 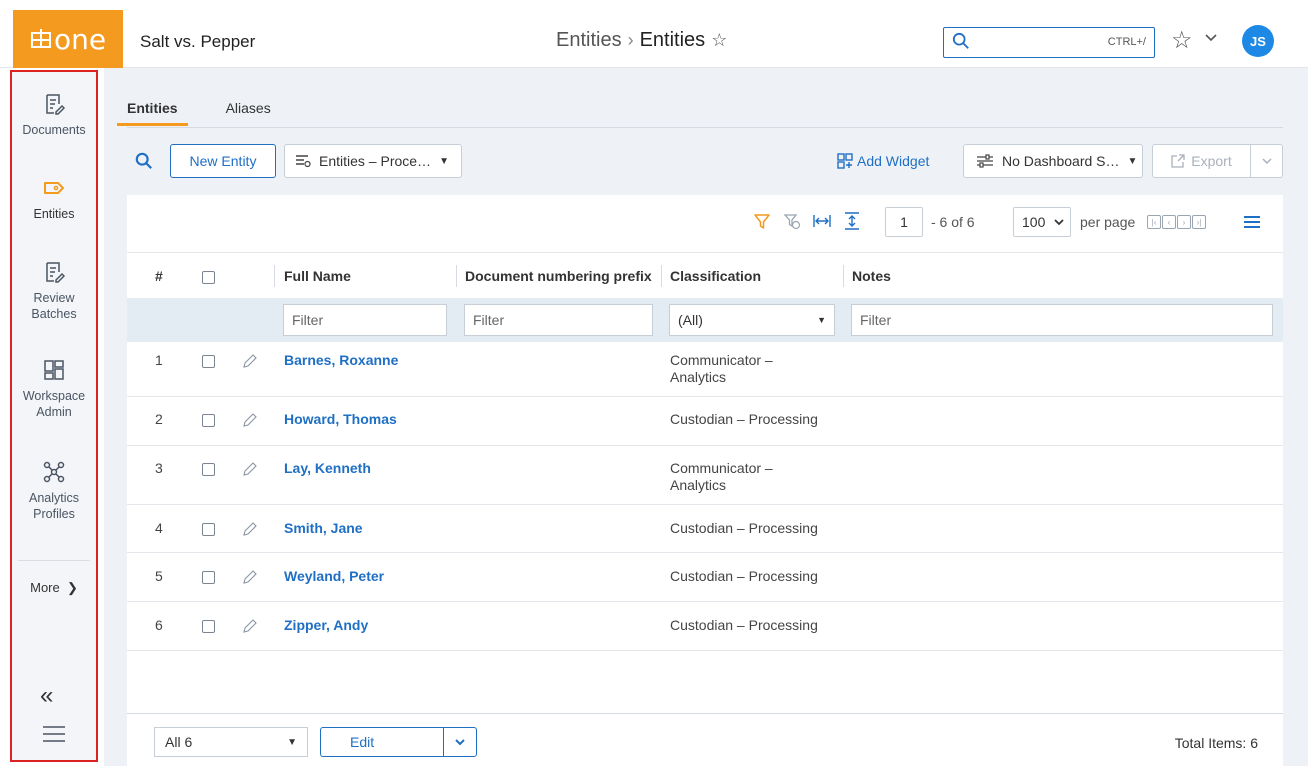 I want to click on hamburger-menu-icon, so click(x=54, y=734).